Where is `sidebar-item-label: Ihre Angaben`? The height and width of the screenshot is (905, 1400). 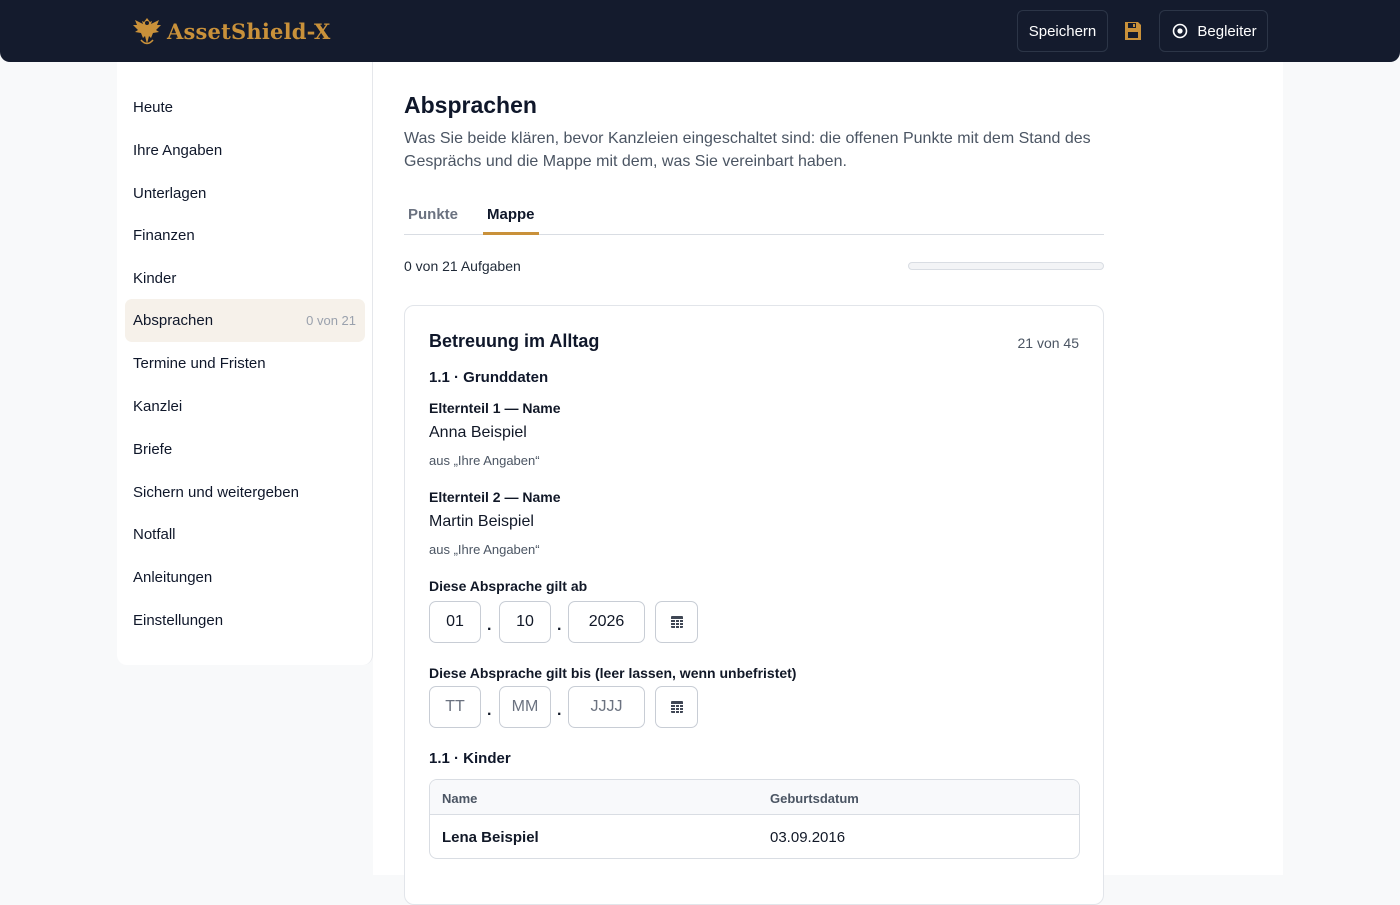 sidebar-item-label: Ihre Angaben is located at coordinates (178, 150).